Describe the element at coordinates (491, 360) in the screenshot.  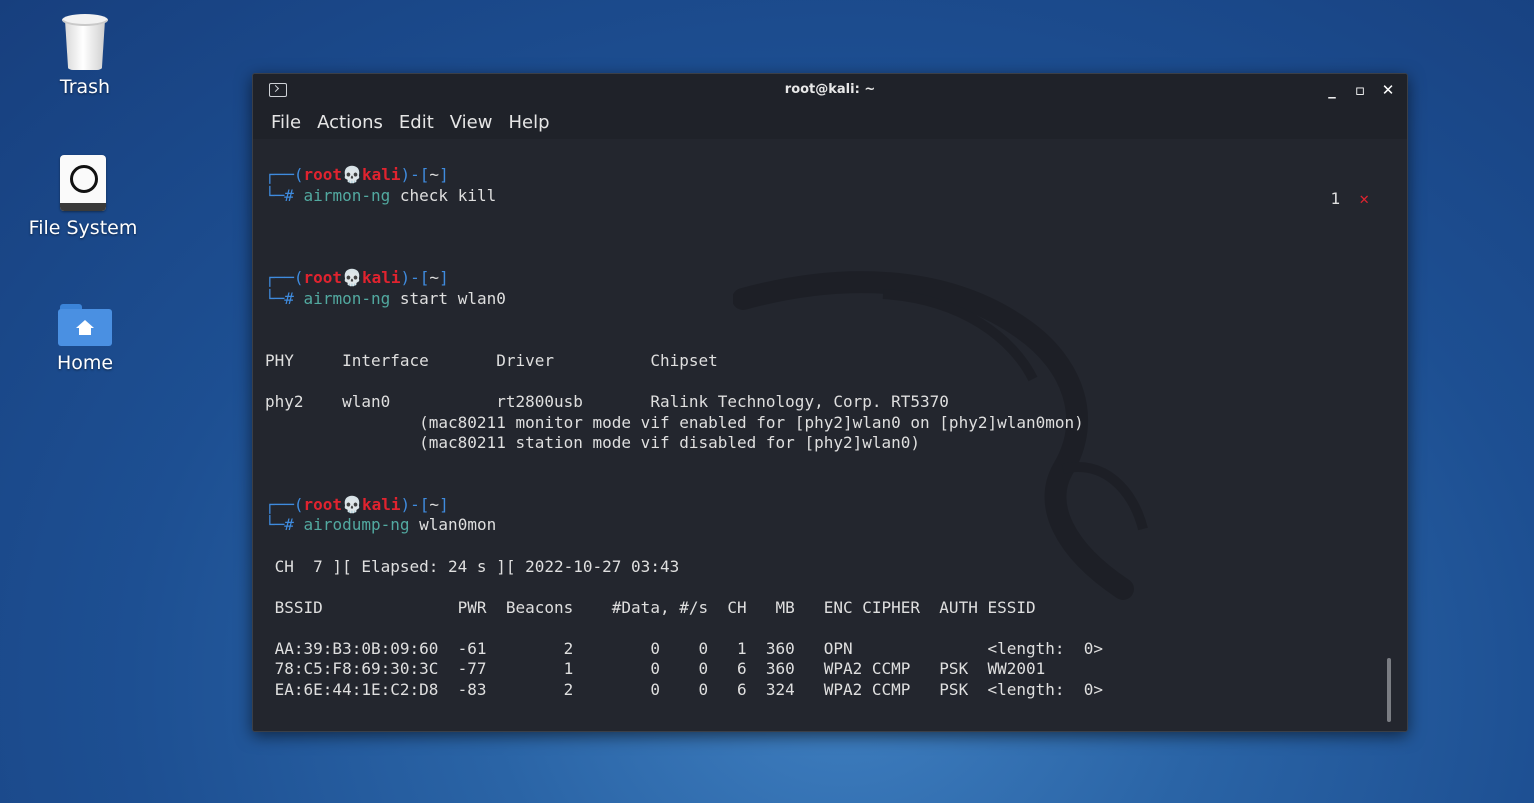
I see `airmon-header: PHY Interface Driver Chipset` at that location.